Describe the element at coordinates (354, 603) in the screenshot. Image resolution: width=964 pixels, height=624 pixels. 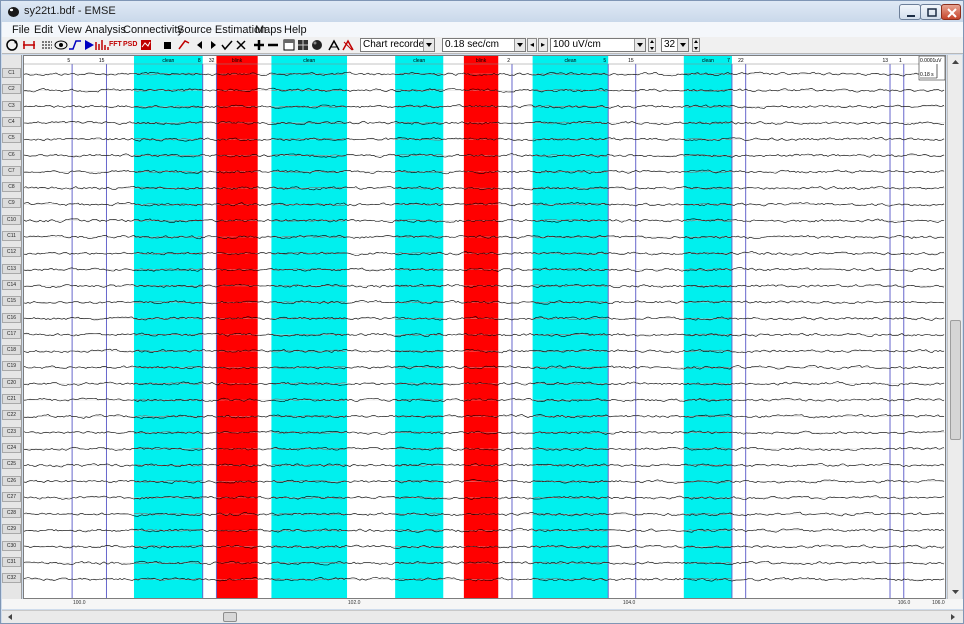
I see `time-tick-label: 102.0` at that location.